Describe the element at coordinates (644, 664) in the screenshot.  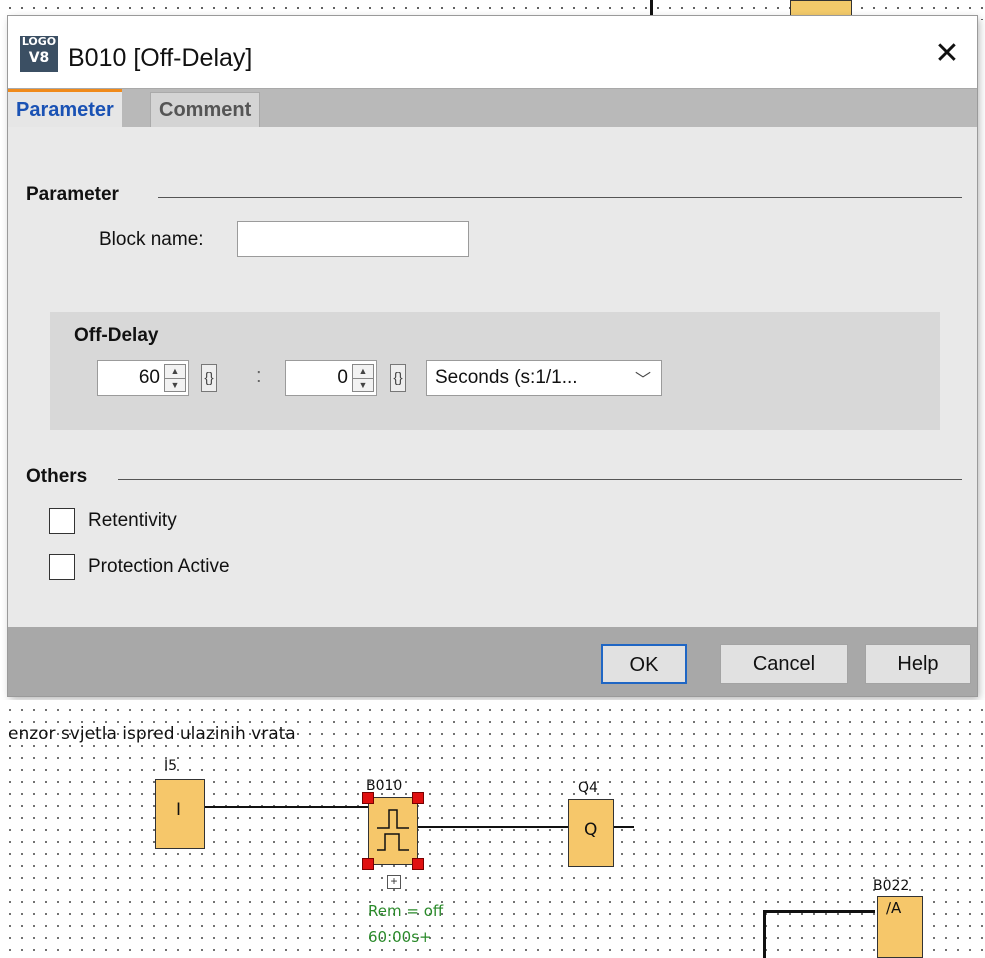
I see `ok-button: OK` at that location.